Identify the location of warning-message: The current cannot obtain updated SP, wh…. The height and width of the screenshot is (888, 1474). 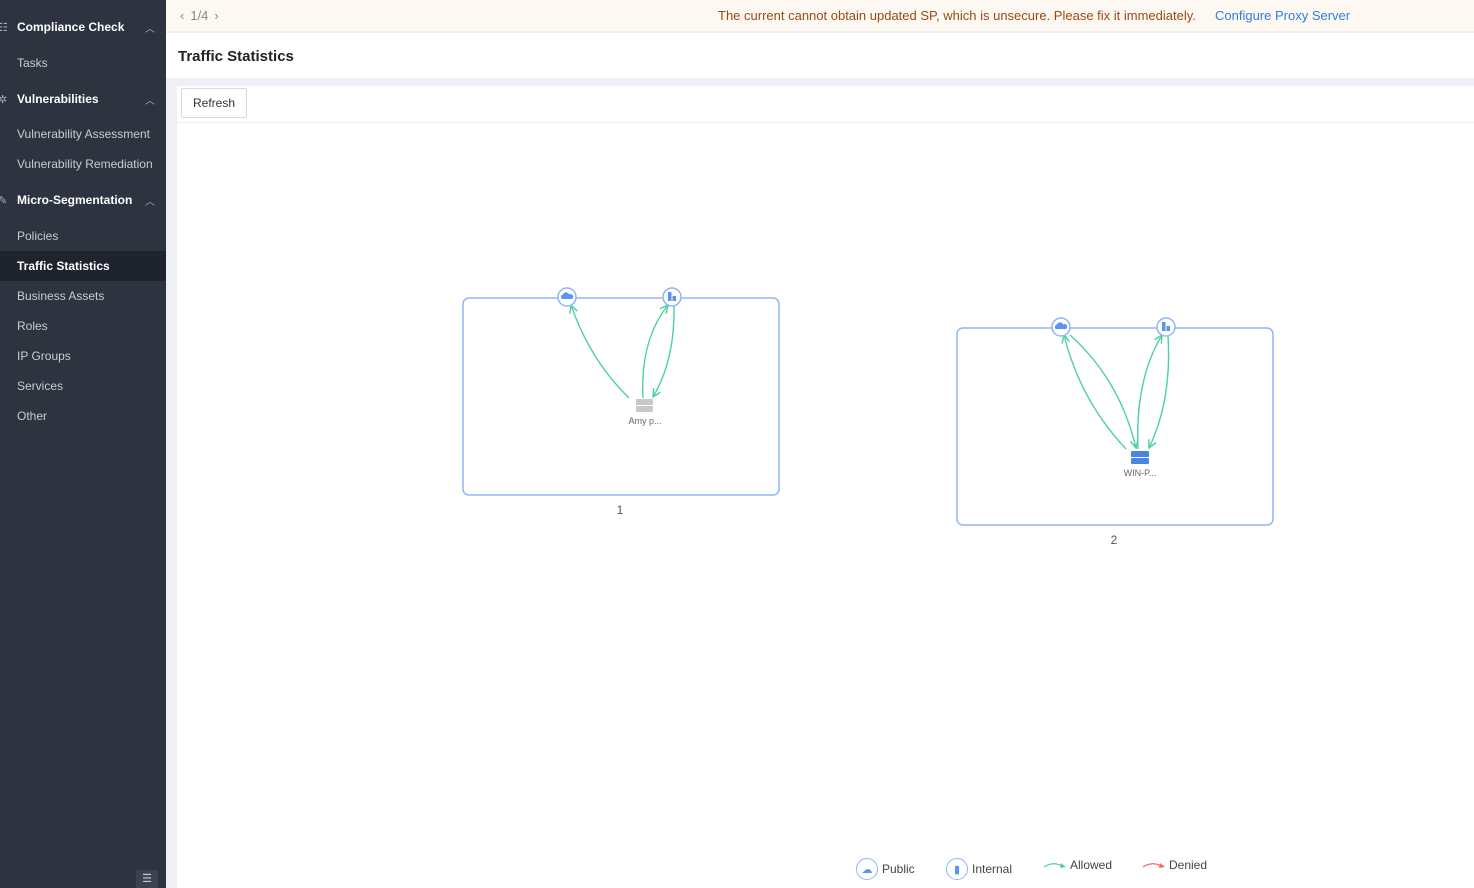
(957, 15).